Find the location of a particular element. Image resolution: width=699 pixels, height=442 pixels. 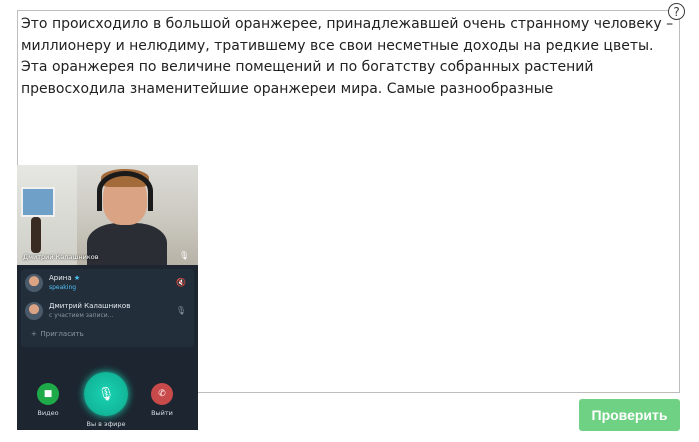

participant-name: Дмитрий Калашников is located at coordinates (90, 306).